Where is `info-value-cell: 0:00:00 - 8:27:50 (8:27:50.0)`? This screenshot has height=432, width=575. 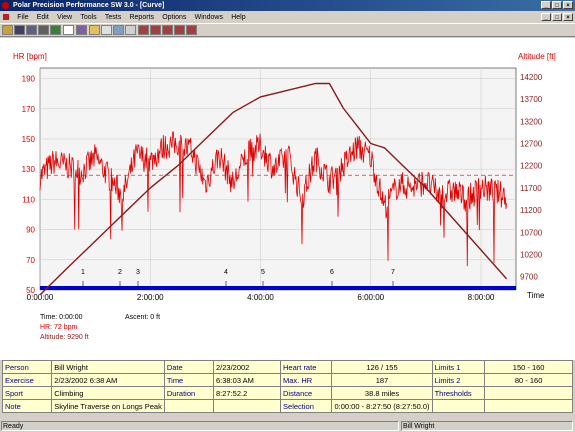 info-value-cell: 0:00:00 - 8:27:50 (8:27:50.0) is located at coordinates (382, 406).